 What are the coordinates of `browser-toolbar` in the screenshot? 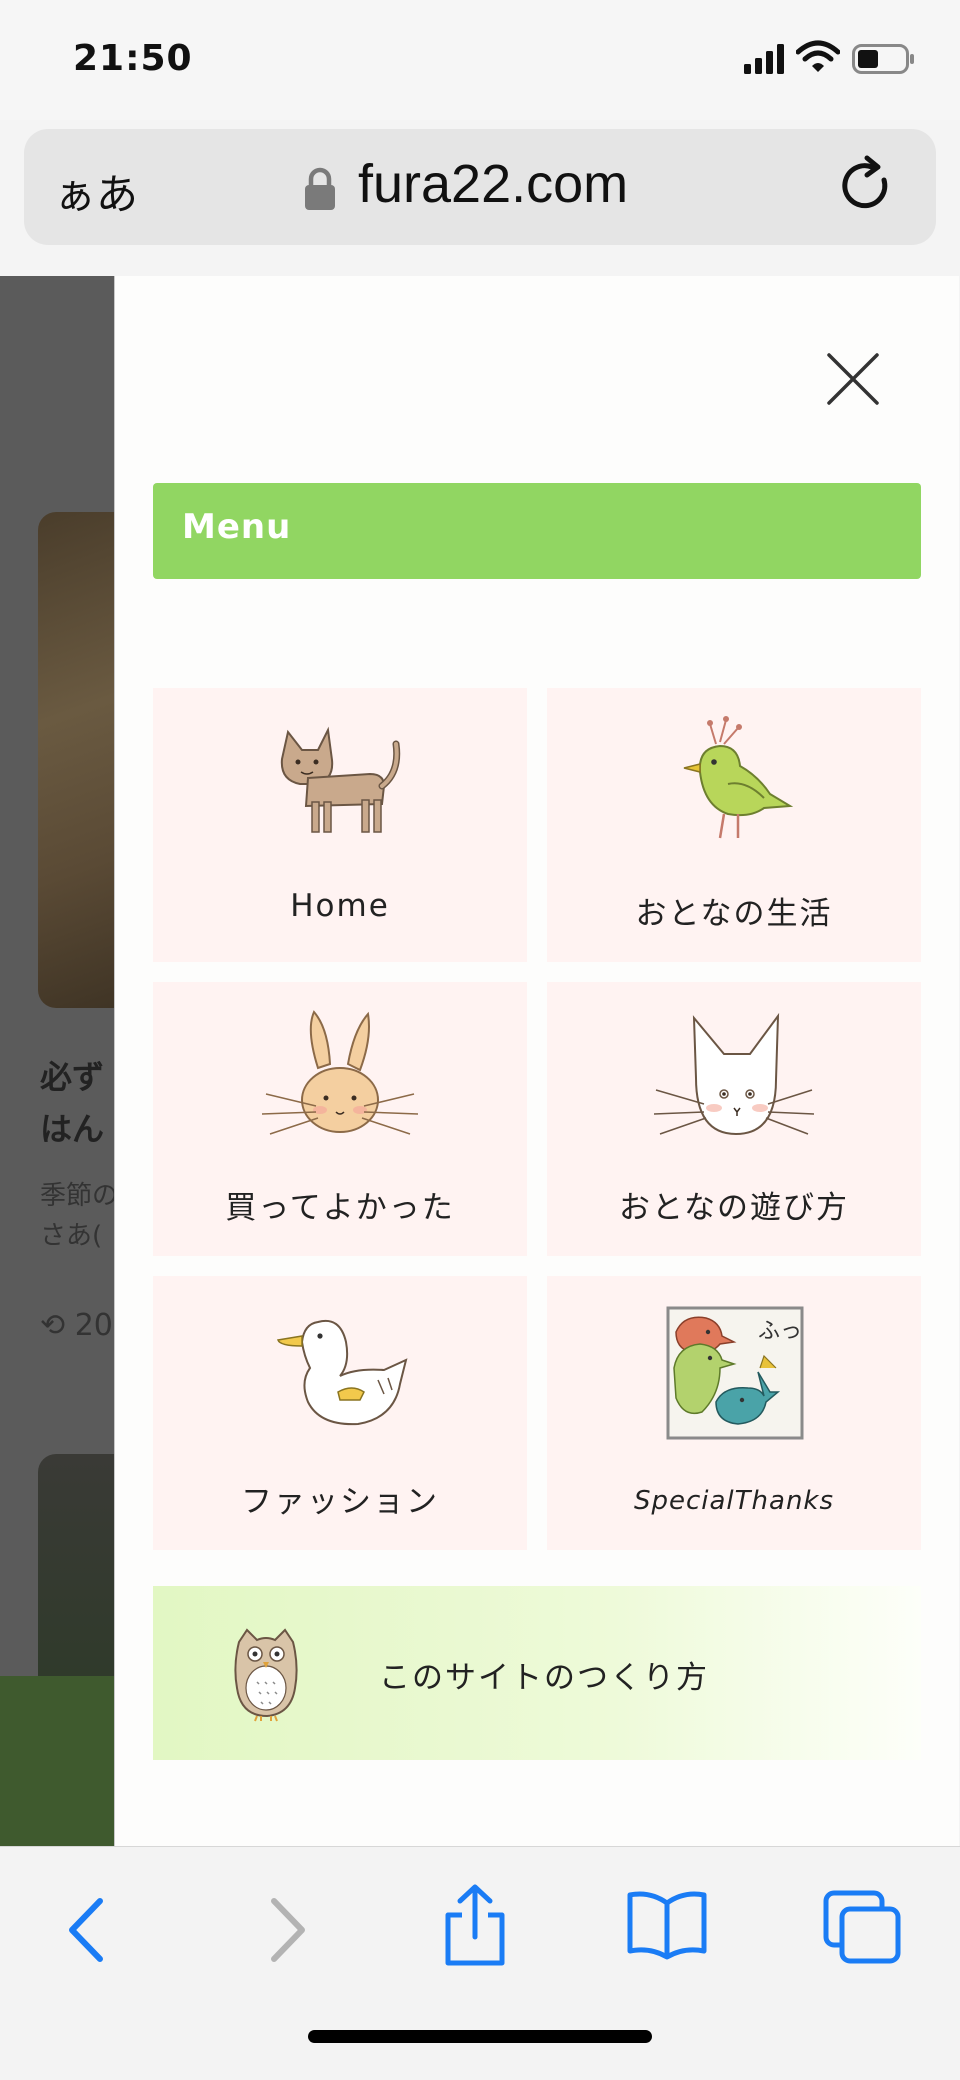 It's located at (480, 1963).